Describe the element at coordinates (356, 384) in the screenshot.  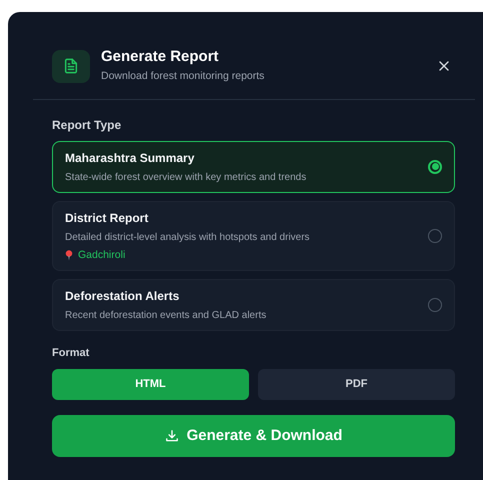
I see `format-button: PDF` at that location.